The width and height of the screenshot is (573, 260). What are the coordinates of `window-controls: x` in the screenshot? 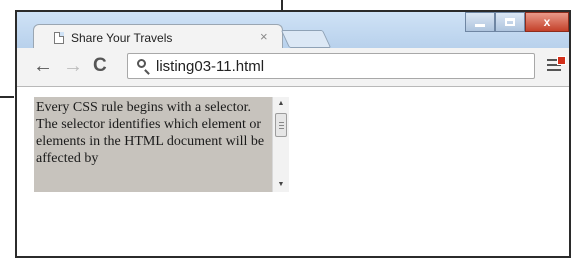 It's located at (517, 22).